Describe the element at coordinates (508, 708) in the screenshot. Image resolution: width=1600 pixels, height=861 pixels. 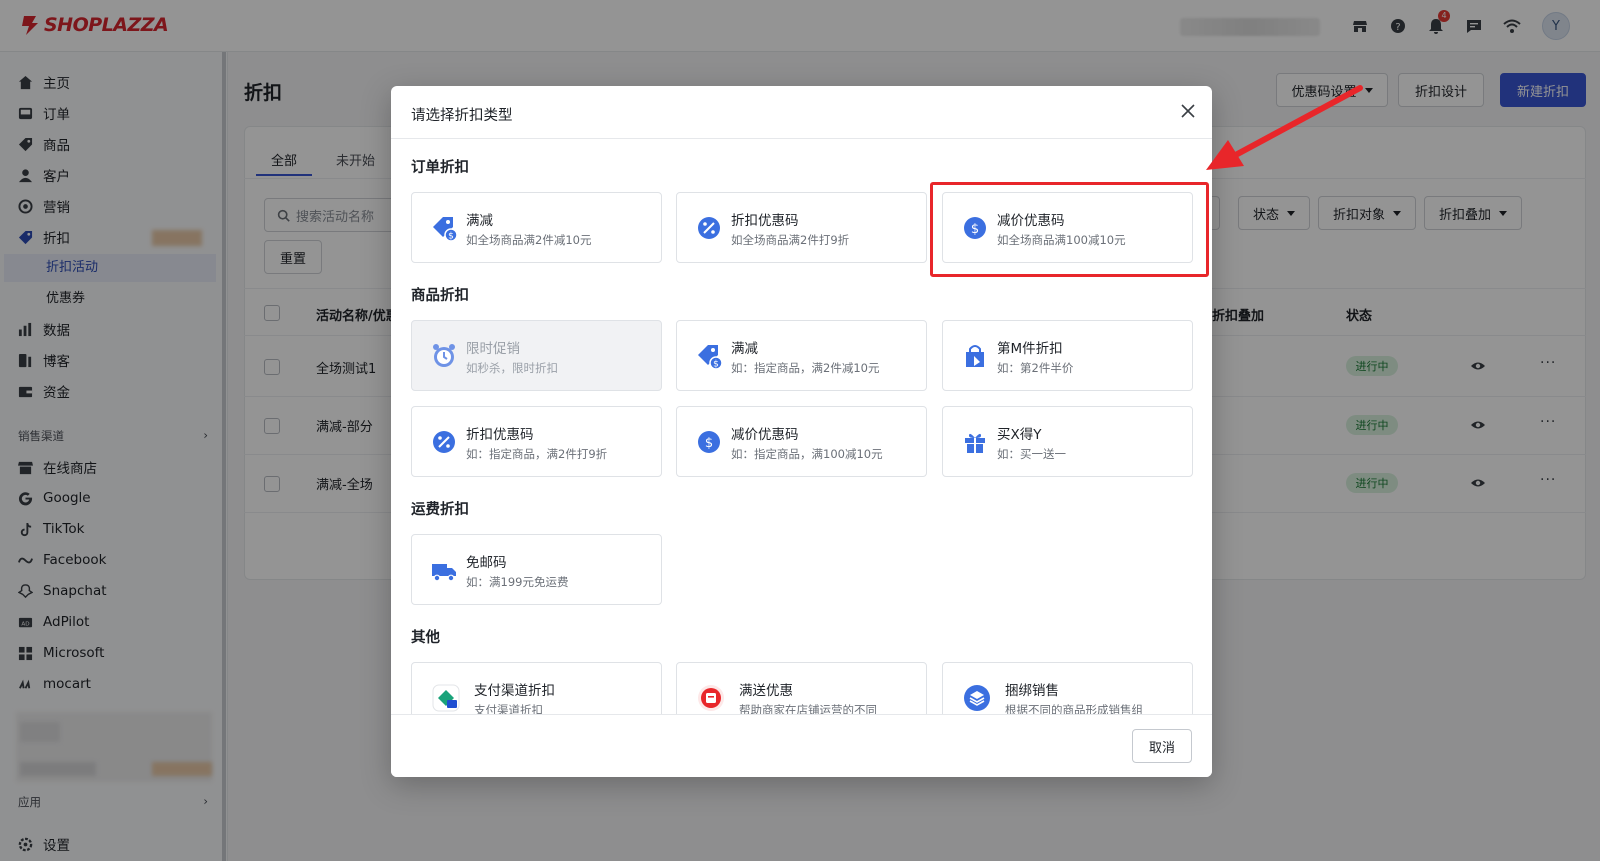
I see `option-description: 支付渠道折扣` at that location.